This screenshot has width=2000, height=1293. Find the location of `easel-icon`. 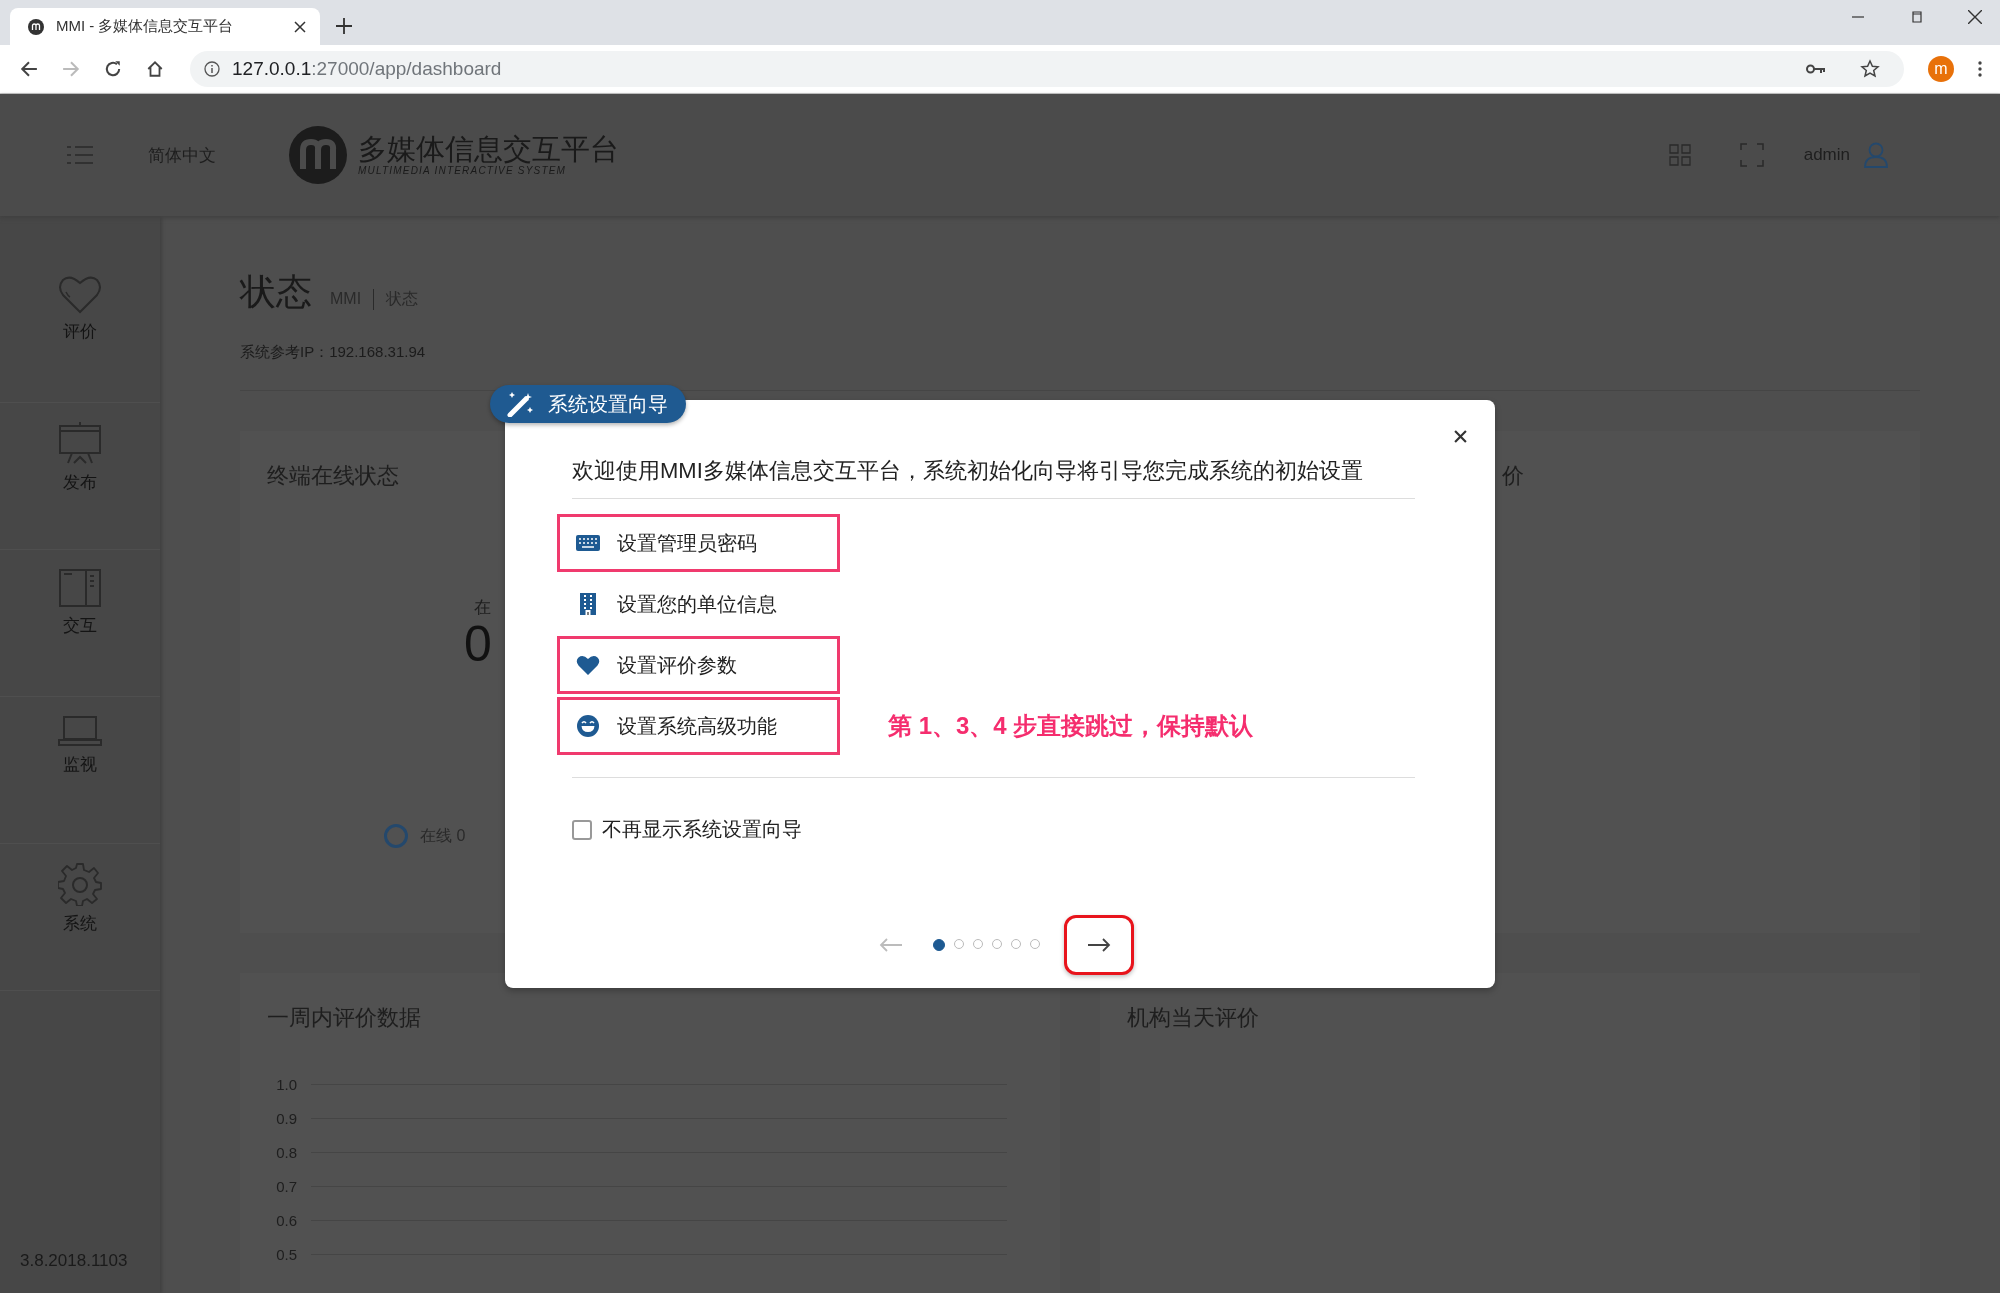

easel-icon is located at coordinates (80, 443).